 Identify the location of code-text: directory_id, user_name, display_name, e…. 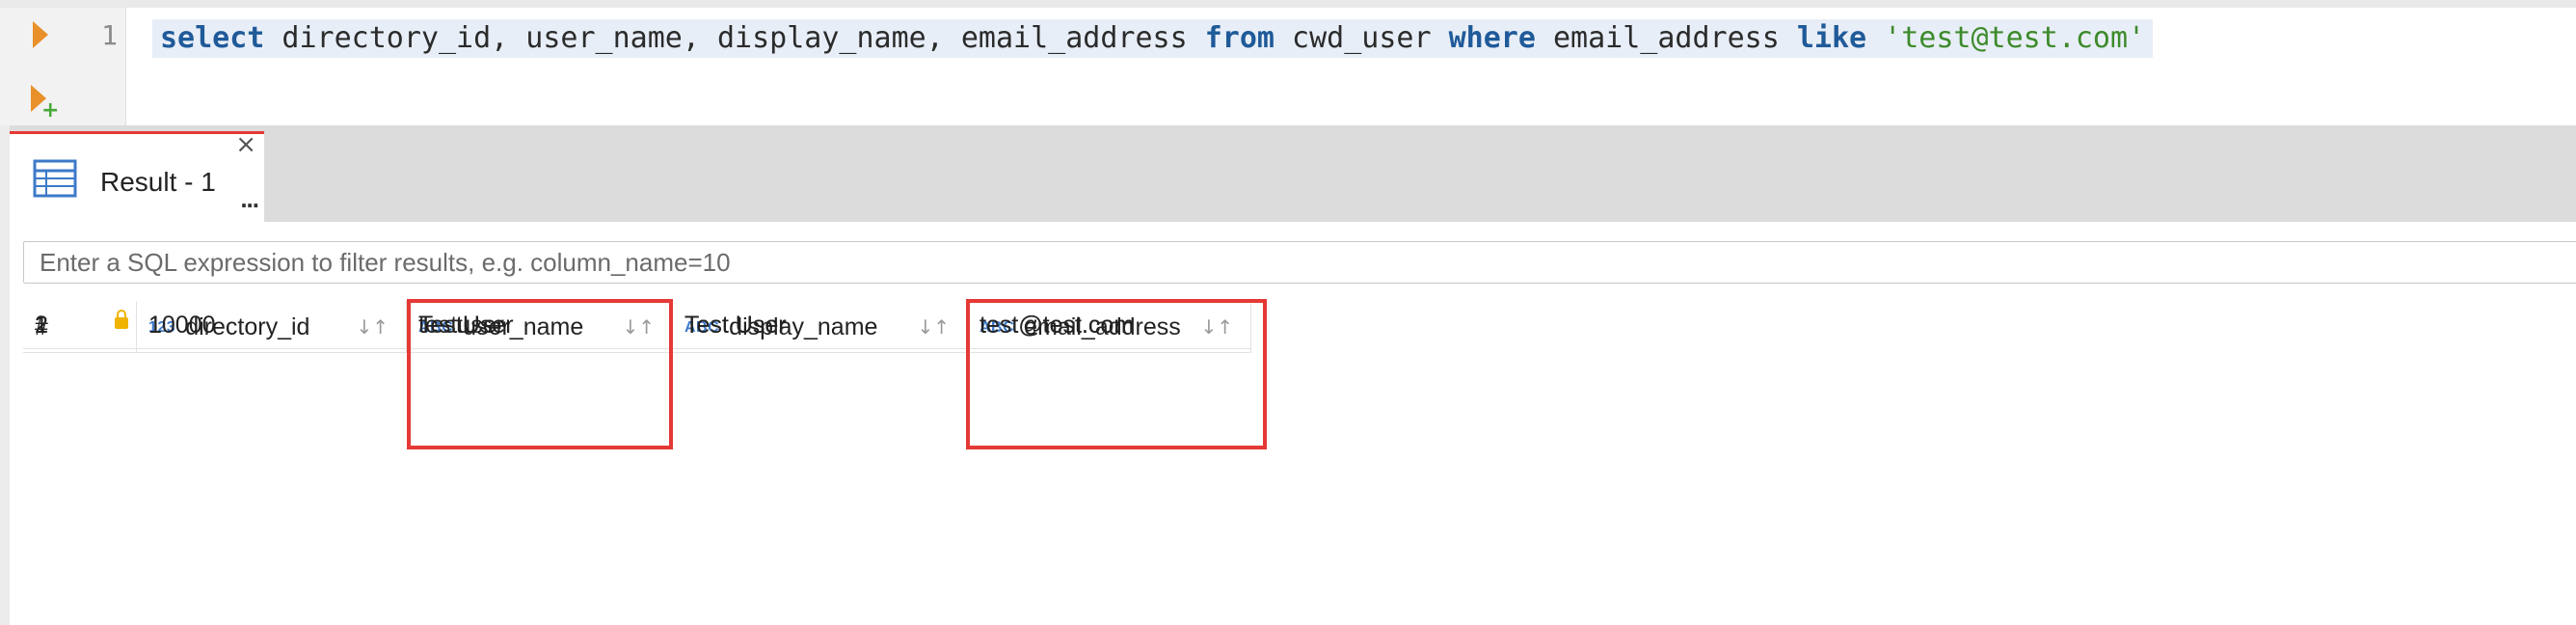
(735, 38).